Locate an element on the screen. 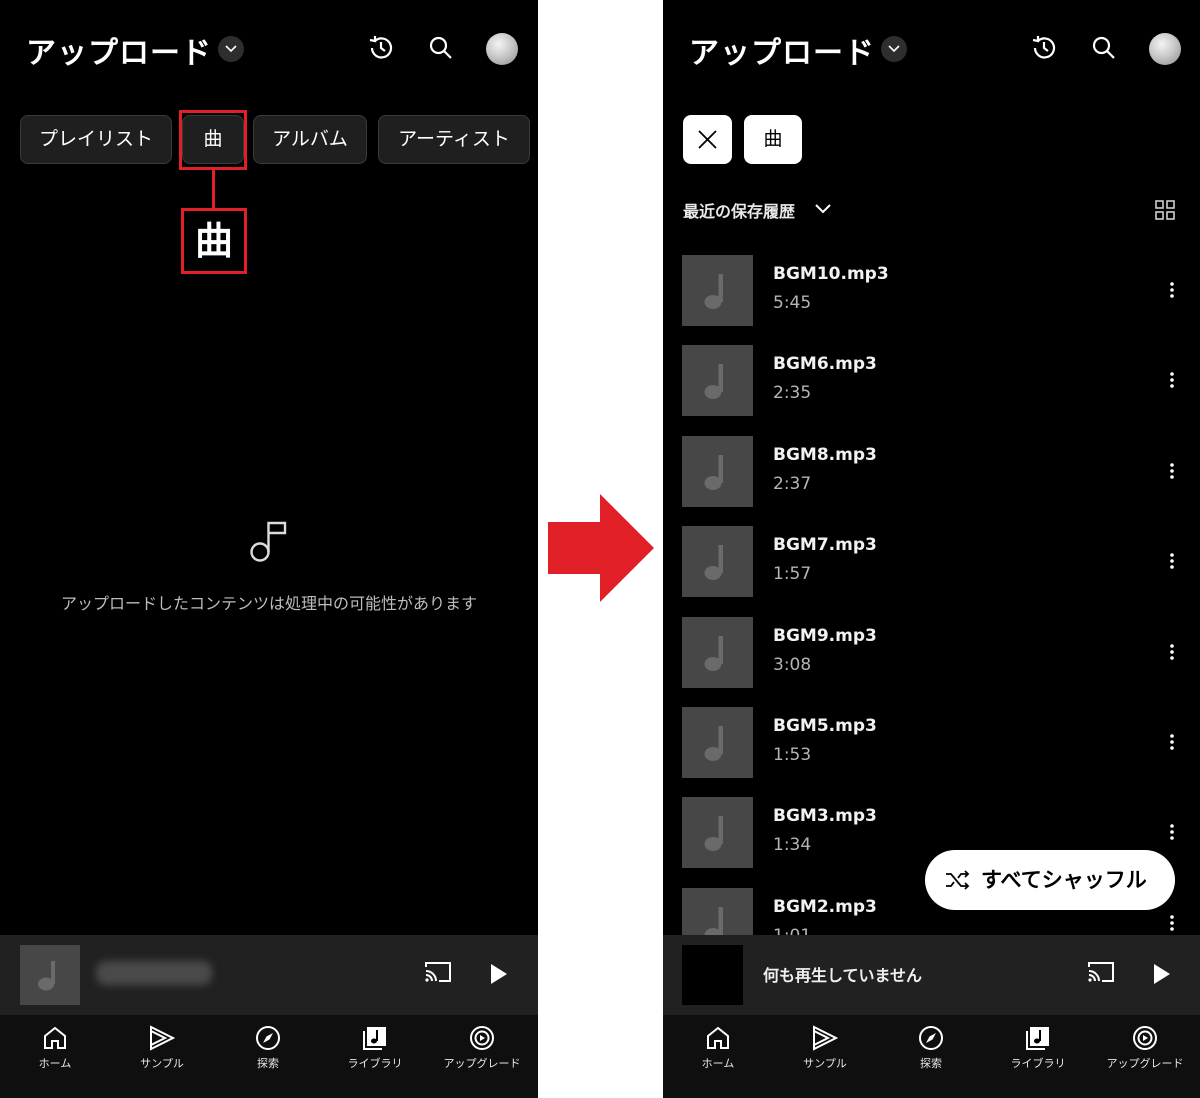  nav-label: ライブラリ is located at coordinates (375, 1063).